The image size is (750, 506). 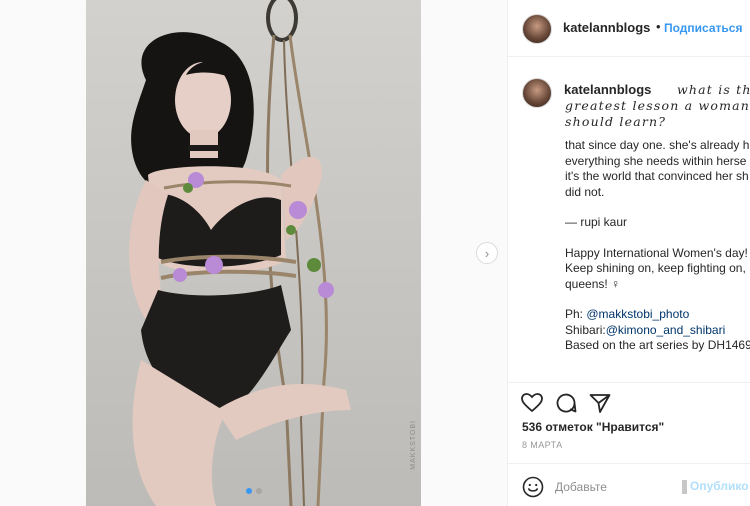 What do you see at coordinates (719, 486) in the screenshot?
I see `publish-button: Опублико` at bounding box center [719, 486].